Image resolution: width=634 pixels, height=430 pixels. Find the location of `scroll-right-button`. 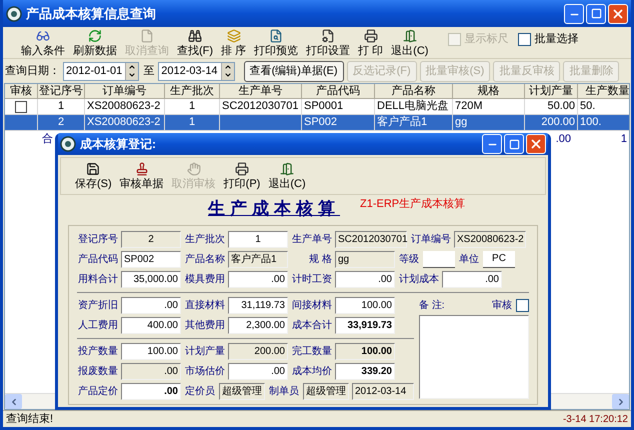

scroll-right-button is located at coordinates (620, 401).